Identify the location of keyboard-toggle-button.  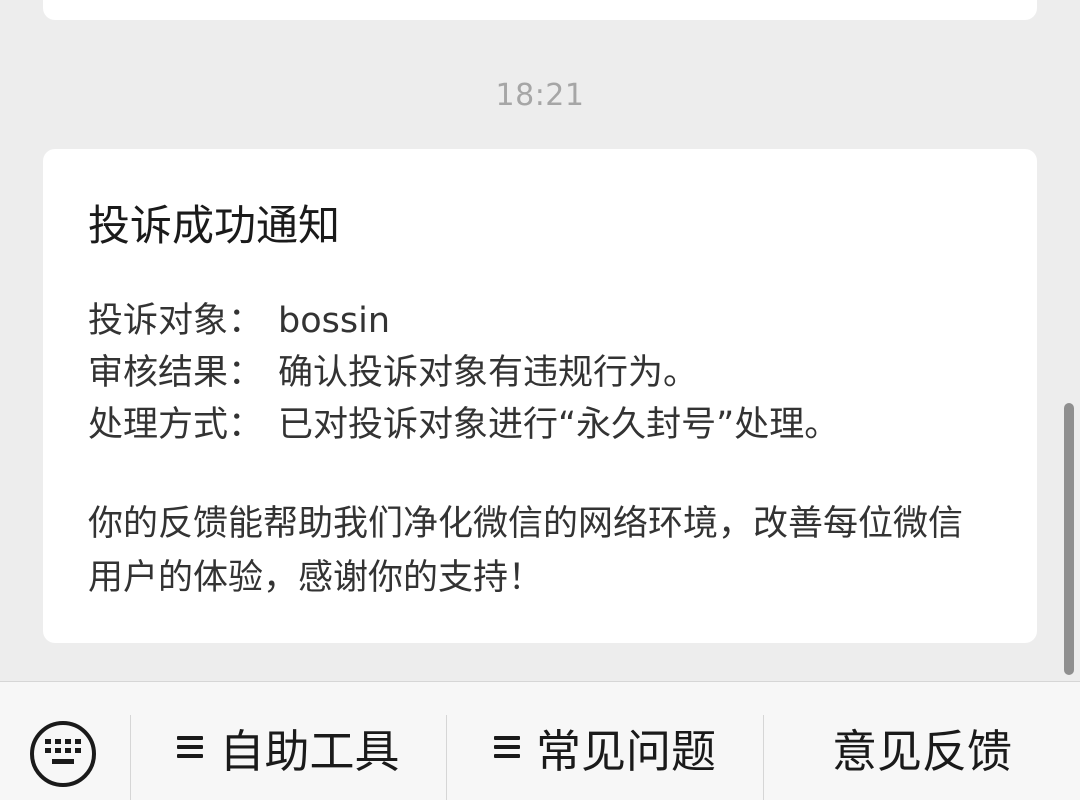
(65, 741).